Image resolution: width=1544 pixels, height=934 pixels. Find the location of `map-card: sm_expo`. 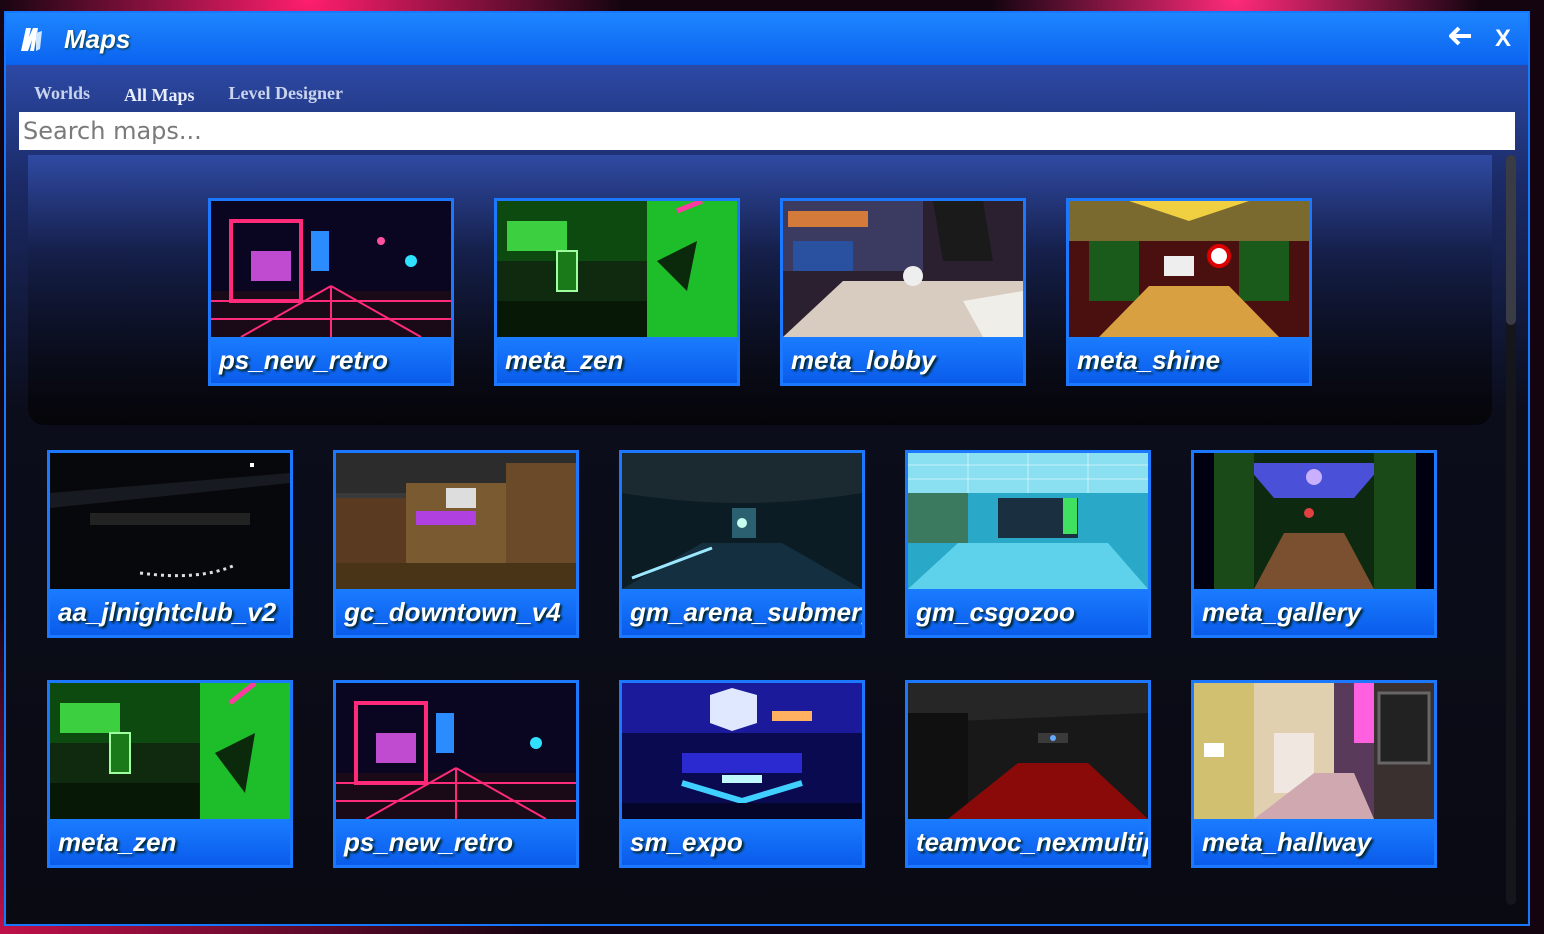

map-card: sm_expo is located at coordinates (742, 774).